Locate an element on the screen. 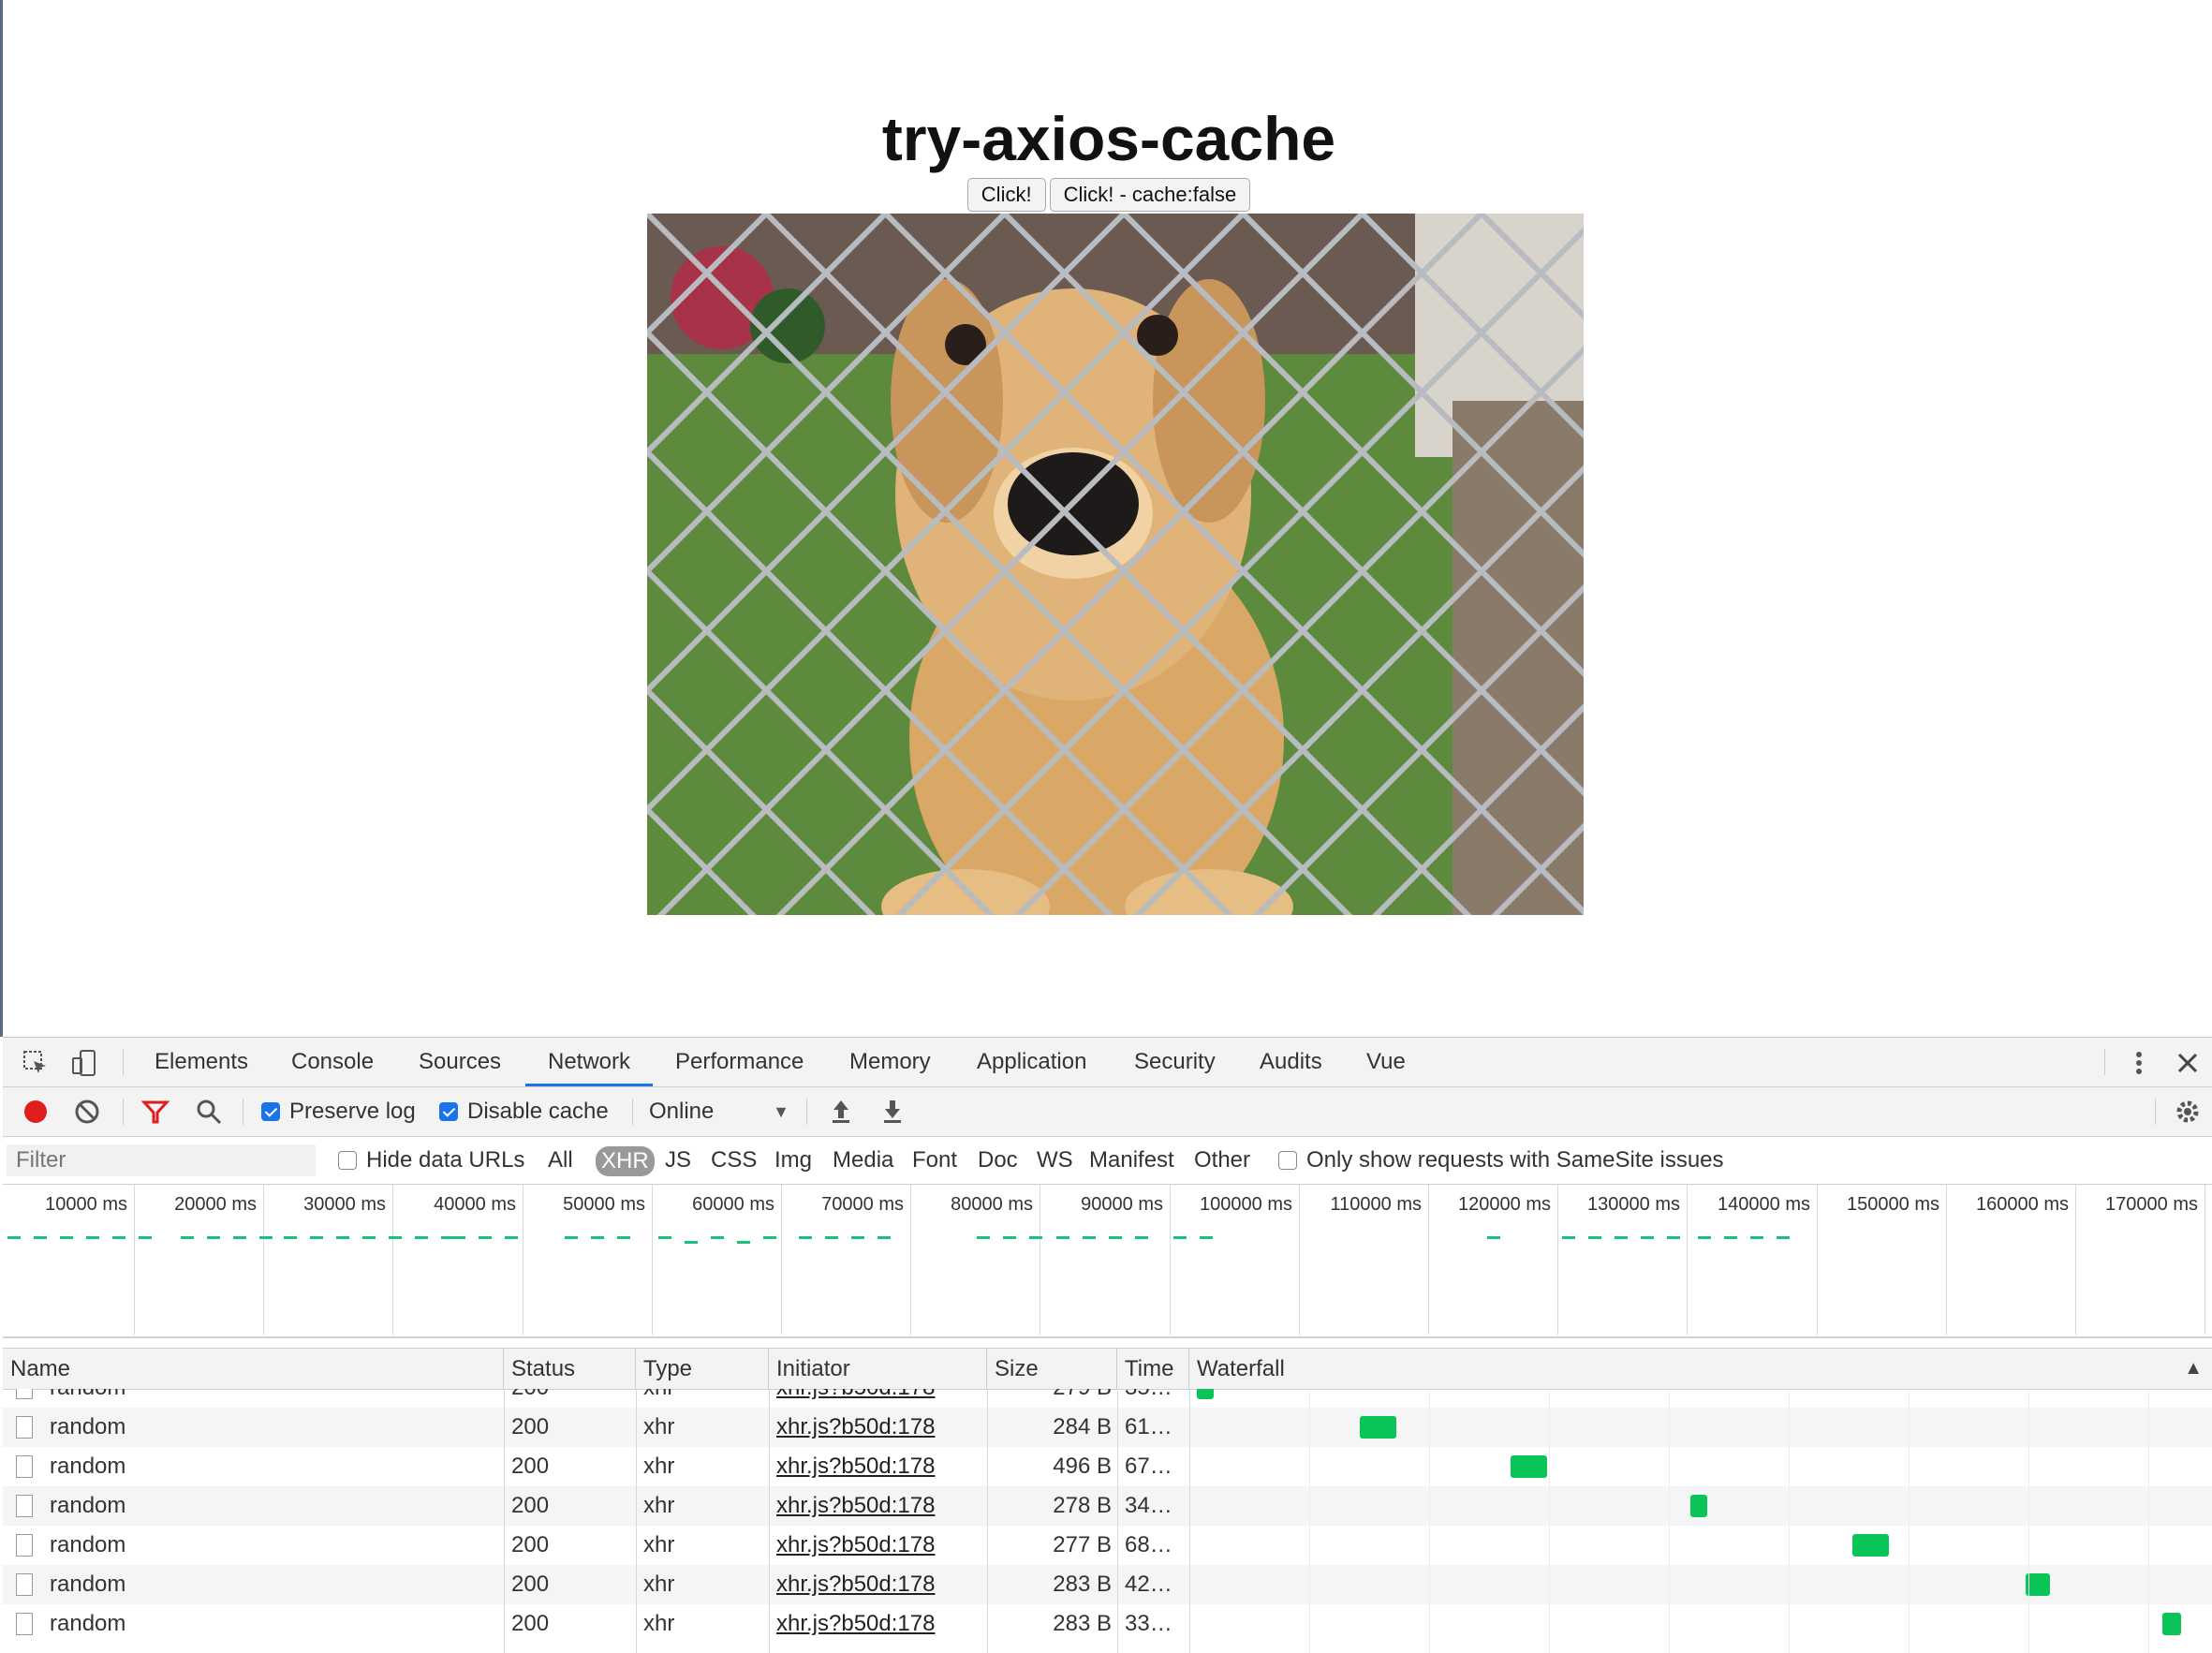  tab-network: Network is located at coordinates (589, 1062).